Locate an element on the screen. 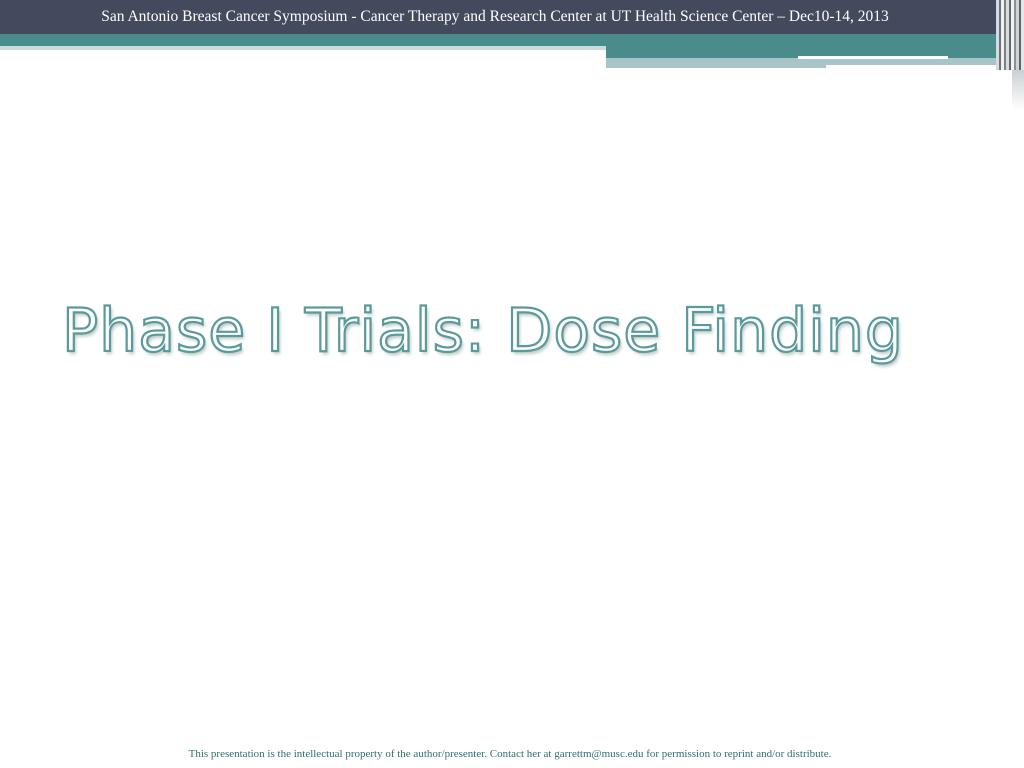 The image size is (1024, 768). decorative-stripe-fade is located at coordinates (1018, 90).